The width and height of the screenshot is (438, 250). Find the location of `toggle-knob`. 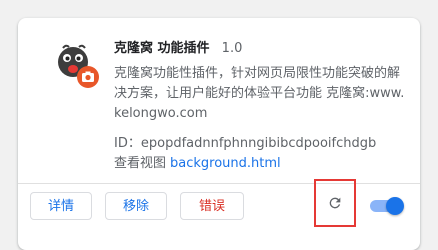

toggle-knob is located at coordinates (395, 206).